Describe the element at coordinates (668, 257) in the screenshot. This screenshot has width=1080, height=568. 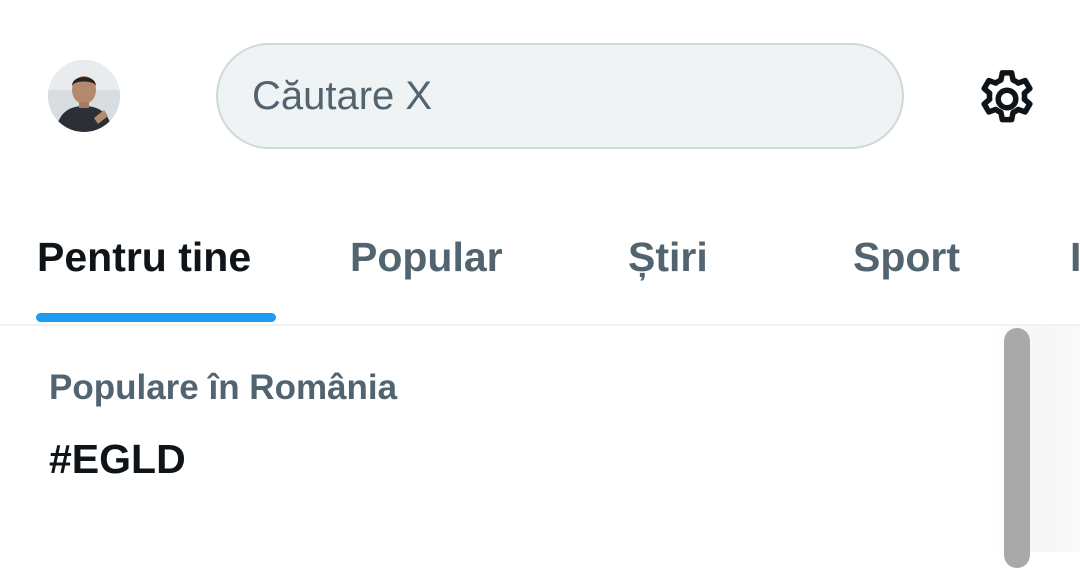
I see `tab-label: Știri` at that location.